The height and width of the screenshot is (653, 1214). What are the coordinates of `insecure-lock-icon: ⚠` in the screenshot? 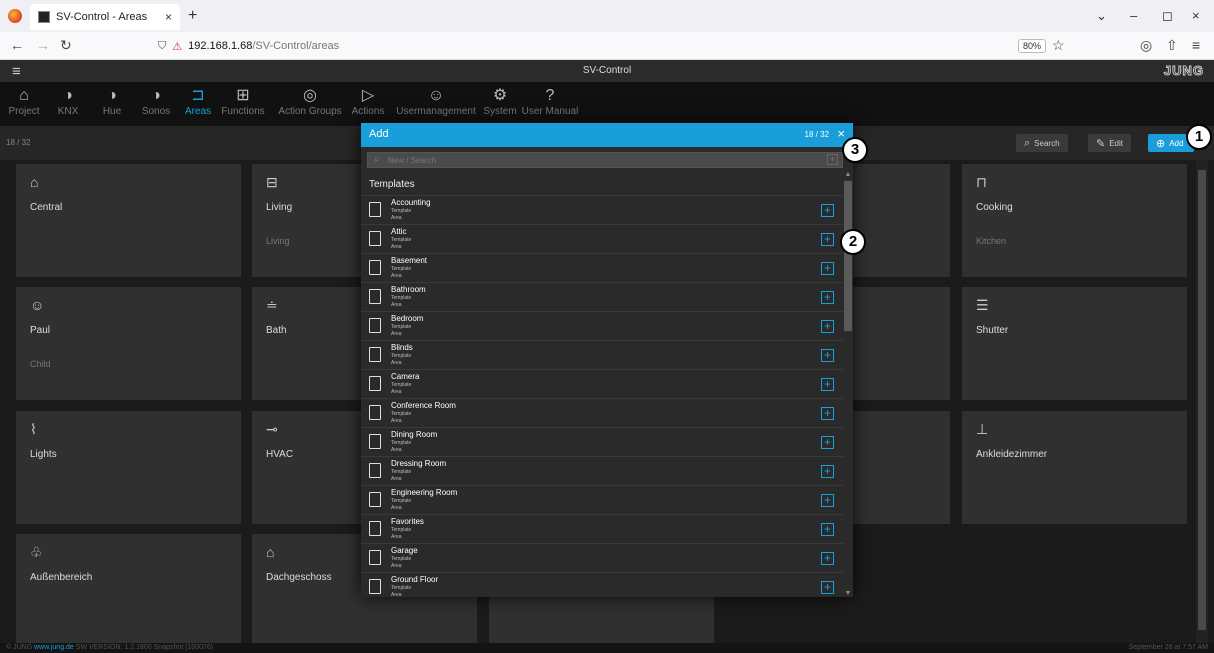 It's located at (177, 46).